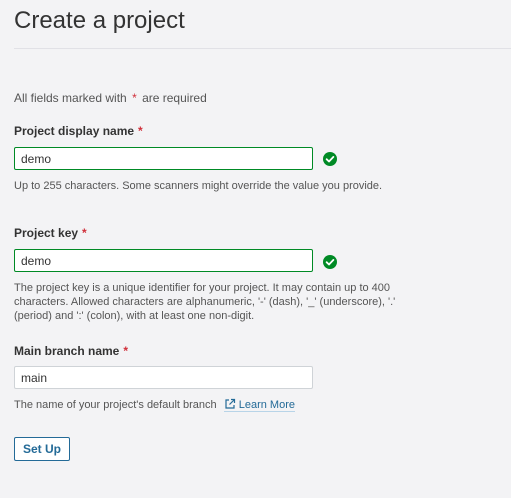  Describe the element at coordinates (67, 351) in the screenshot. I see `main-branch-label-text: Main branch name` at that location.